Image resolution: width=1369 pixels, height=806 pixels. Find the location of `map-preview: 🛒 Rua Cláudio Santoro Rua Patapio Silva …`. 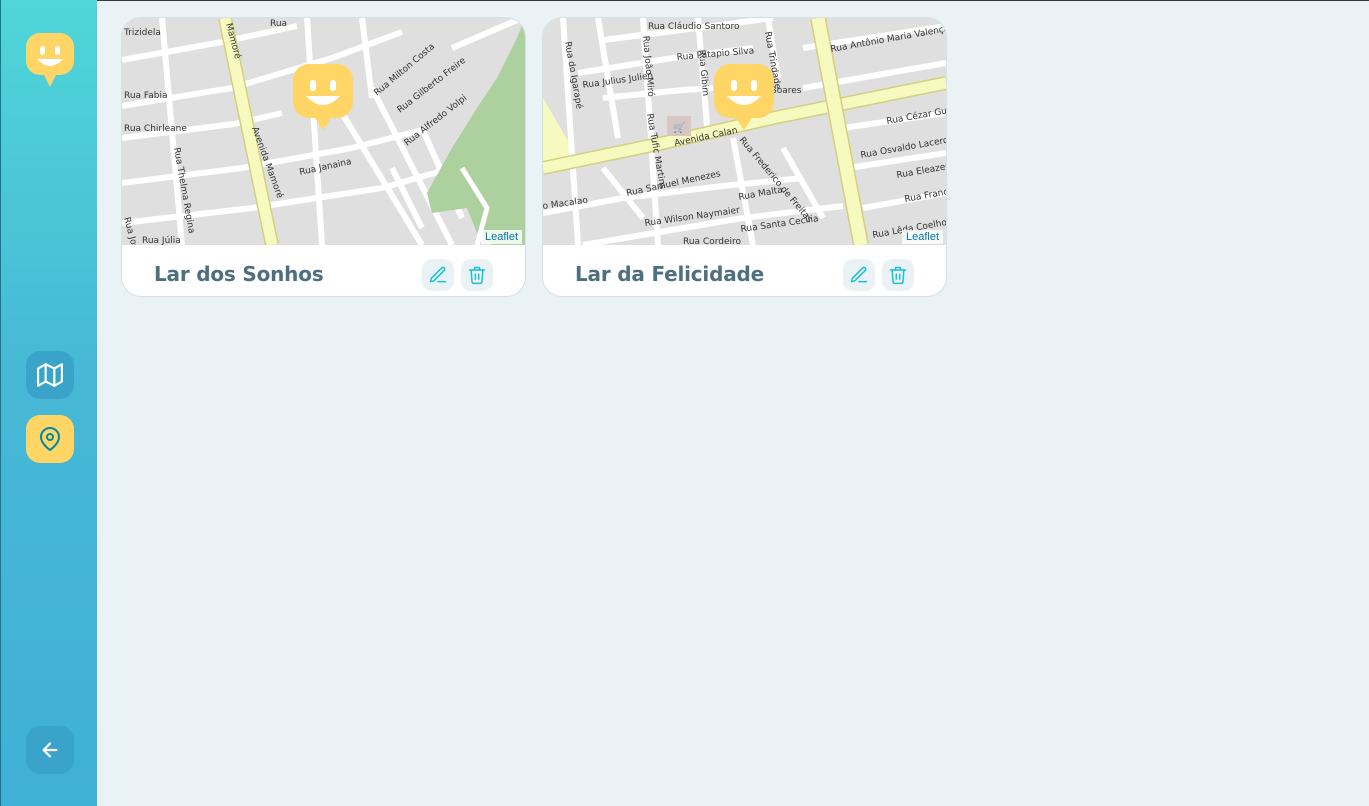

map-preview: 🛒 Rua Cláudio Santoro Rua Patapio Silva … is located at coordinates (744, 131).